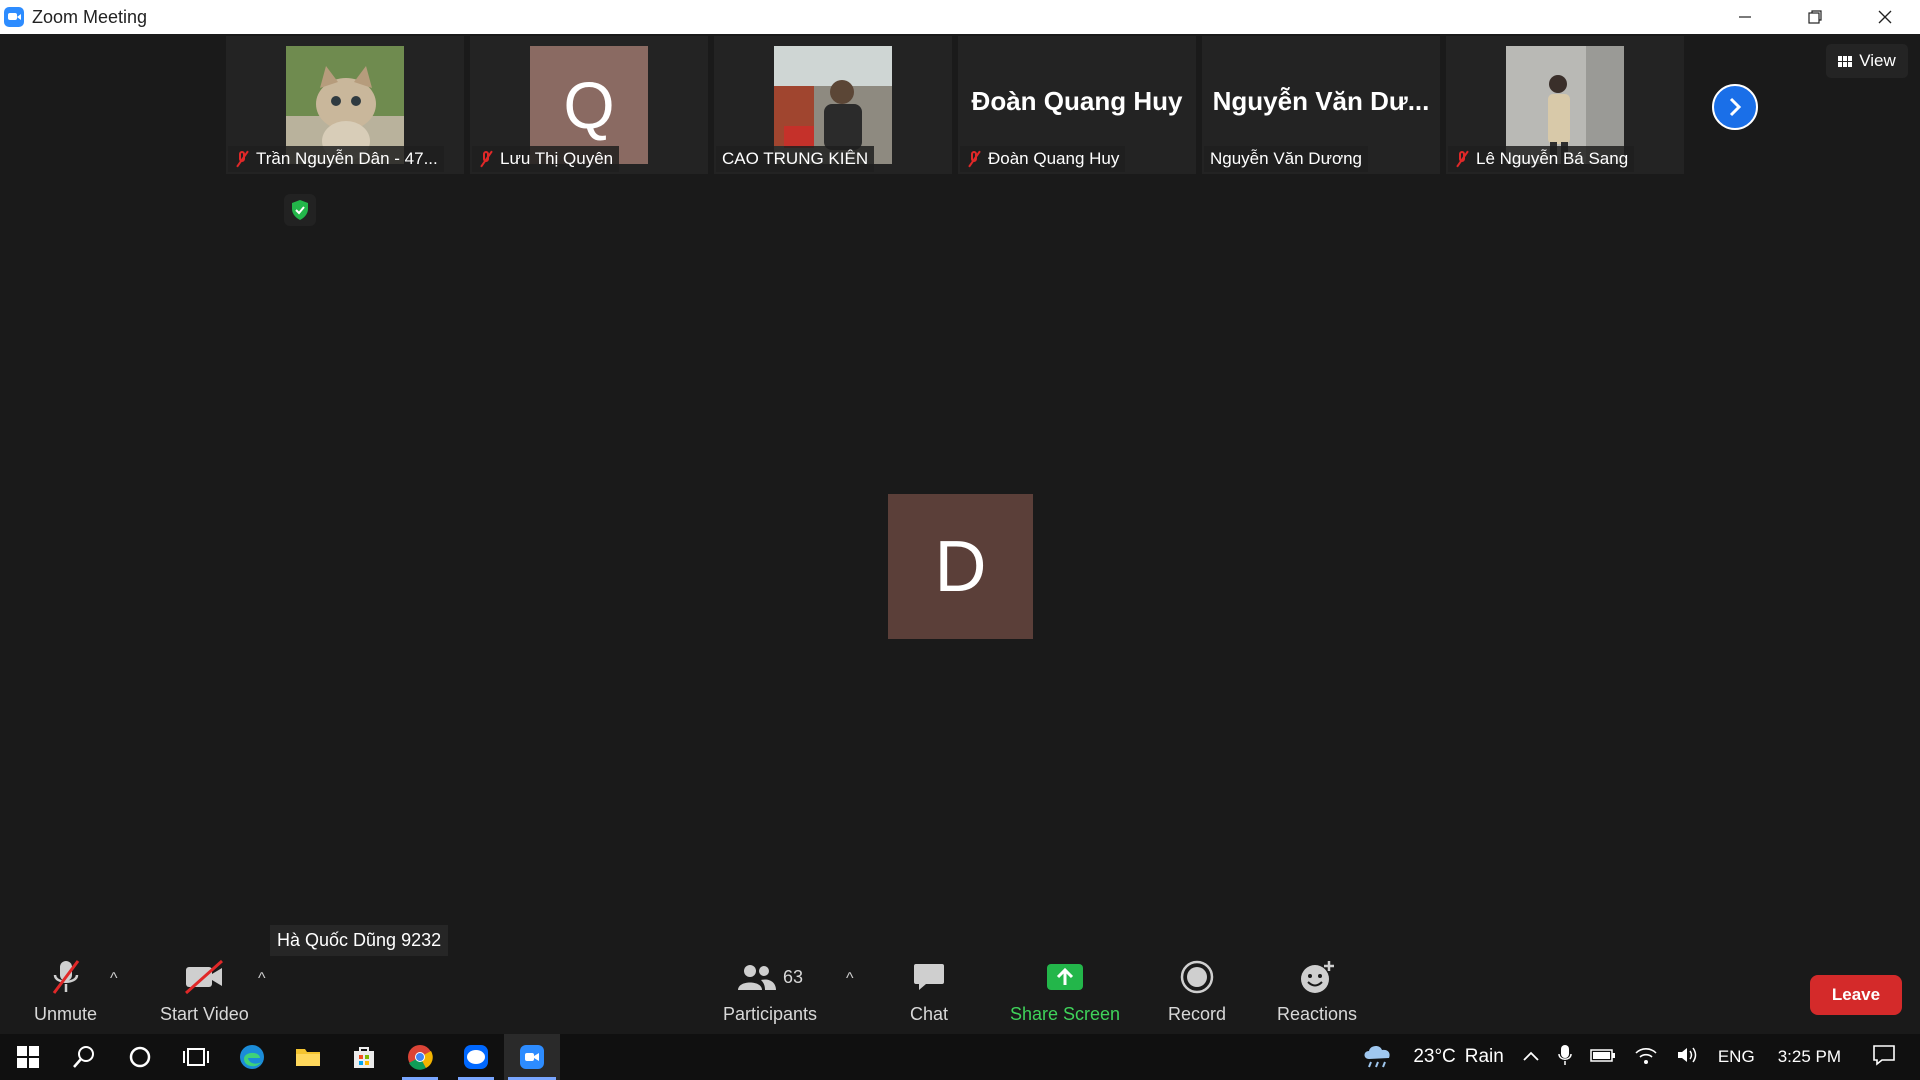  I want to click on view-label: View, so click(1877, 60).